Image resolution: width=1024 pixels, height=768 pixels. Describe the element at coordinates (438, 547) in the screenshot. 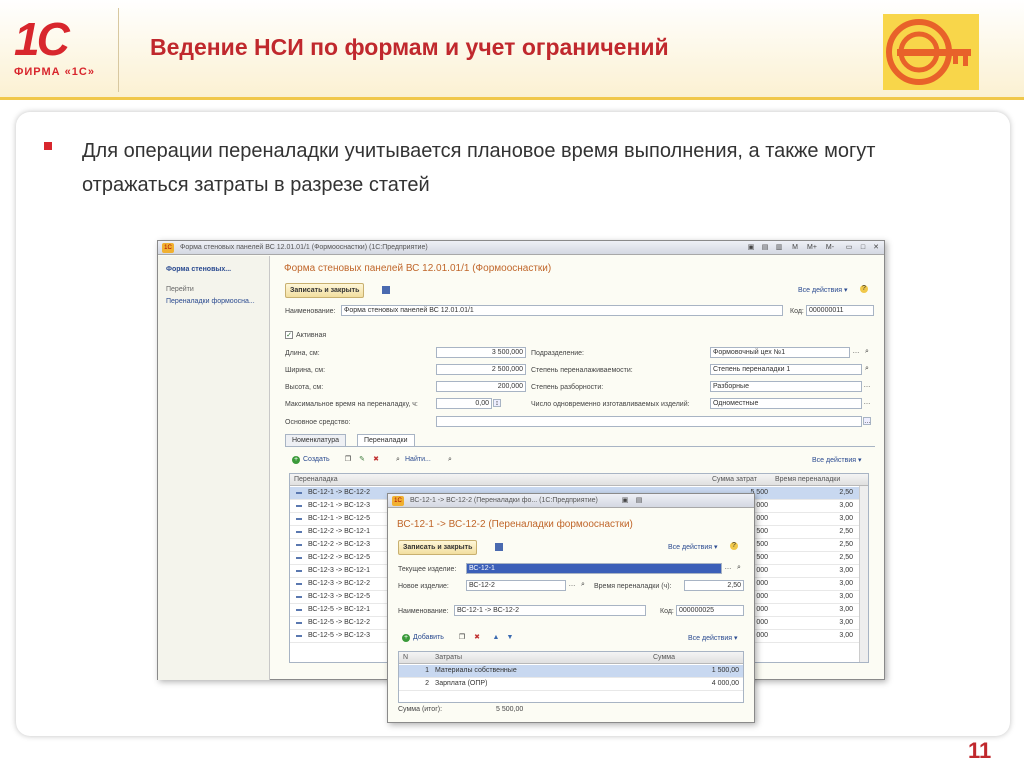

I see `save-and-close-button-2: Записать и закрыть` at that location.